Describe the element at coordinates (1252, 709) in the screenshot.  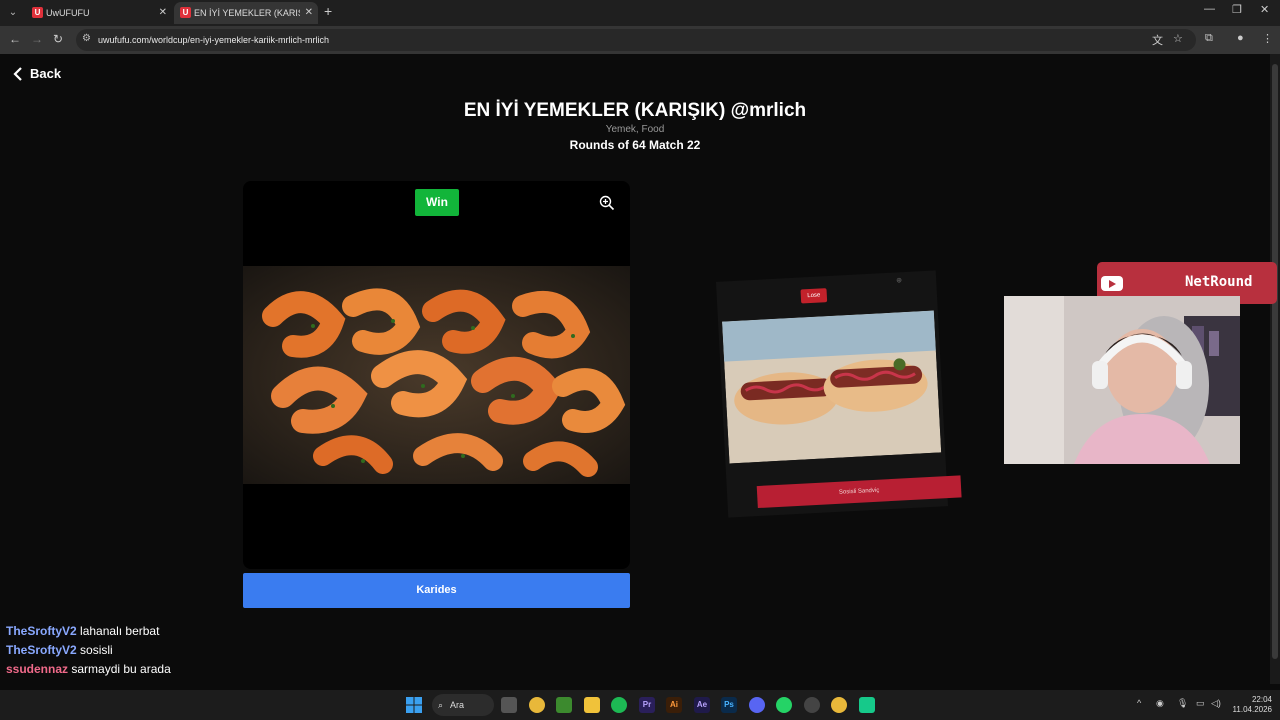
I see `clock-date: 11.04.2026` at that location.